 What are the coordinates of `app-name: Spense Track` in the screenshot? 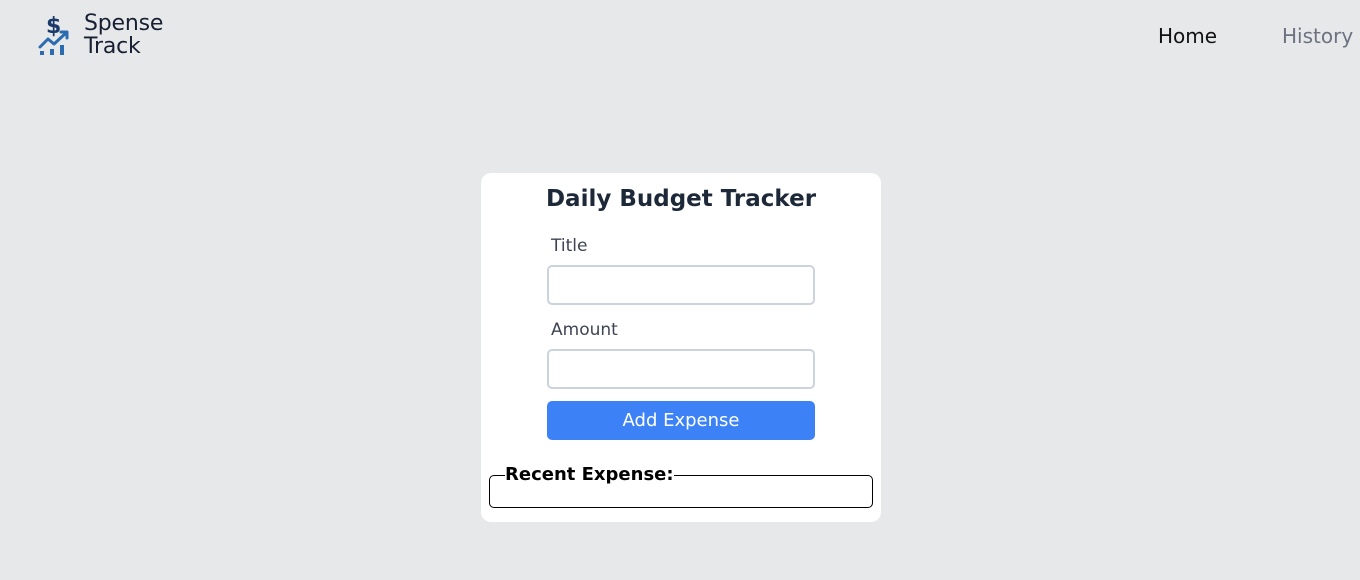 It's located at (123, 35).